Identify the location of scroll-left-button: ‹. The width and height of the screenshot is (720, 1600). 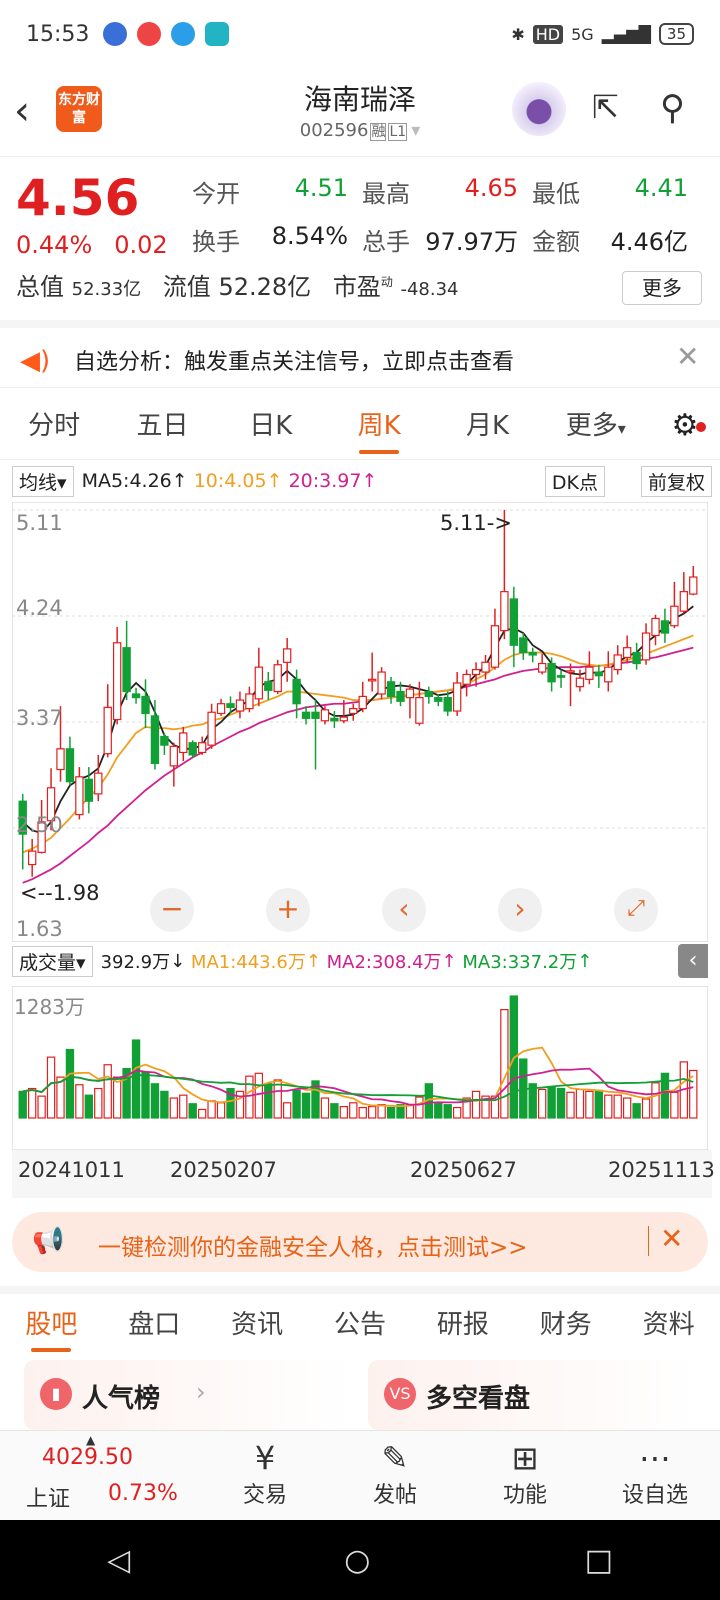
(404, 910).